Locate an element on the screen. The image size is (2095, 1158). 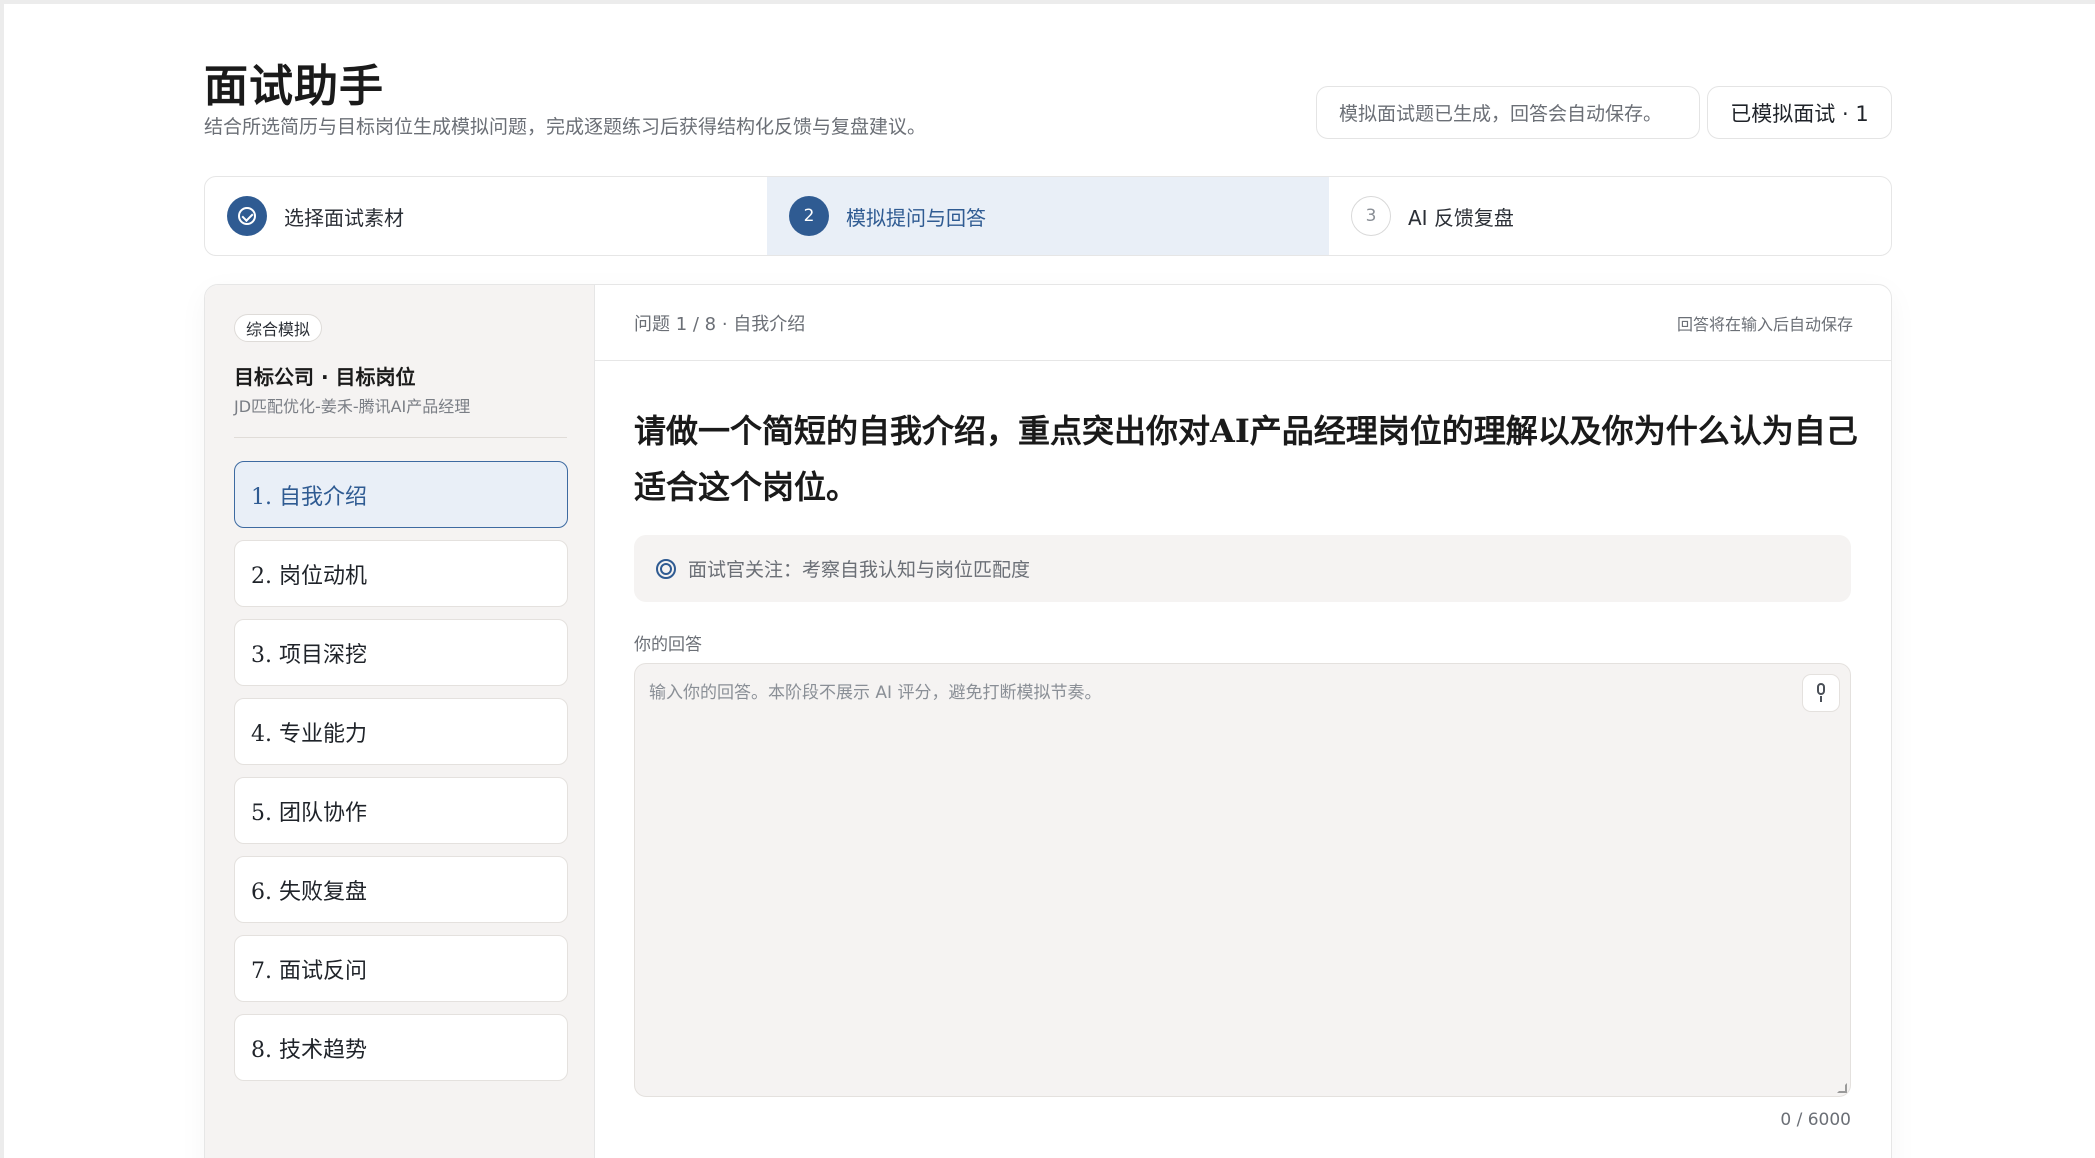
step-label: 模拟提问与回答 is located at coordinates (916, 217).